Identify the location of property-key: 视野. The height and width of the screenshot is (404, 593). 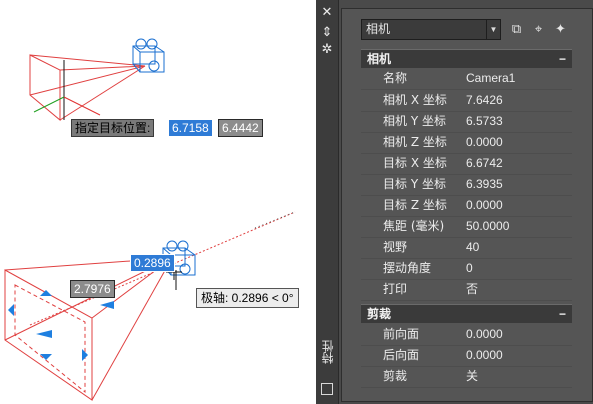
(395, 247).